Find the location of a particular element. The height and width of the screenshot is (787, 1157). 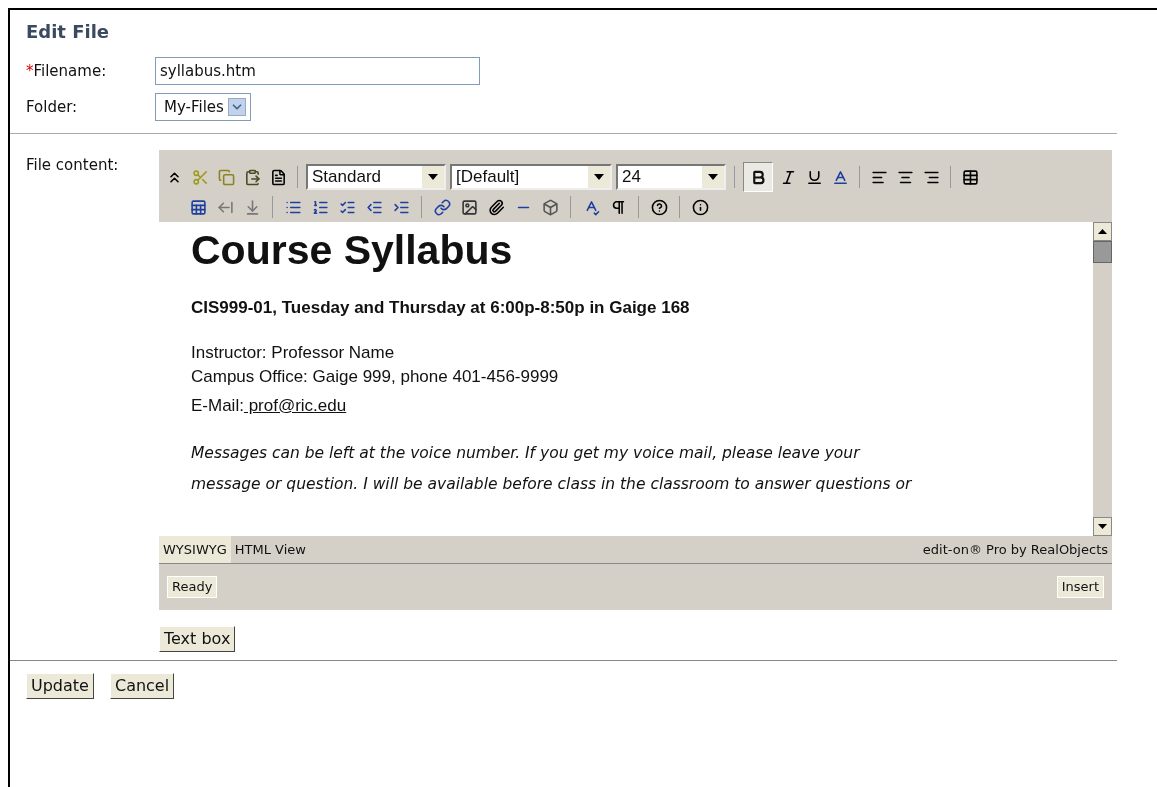

document-line: Instructor: Professor Name is located at coordinates (293, 352).